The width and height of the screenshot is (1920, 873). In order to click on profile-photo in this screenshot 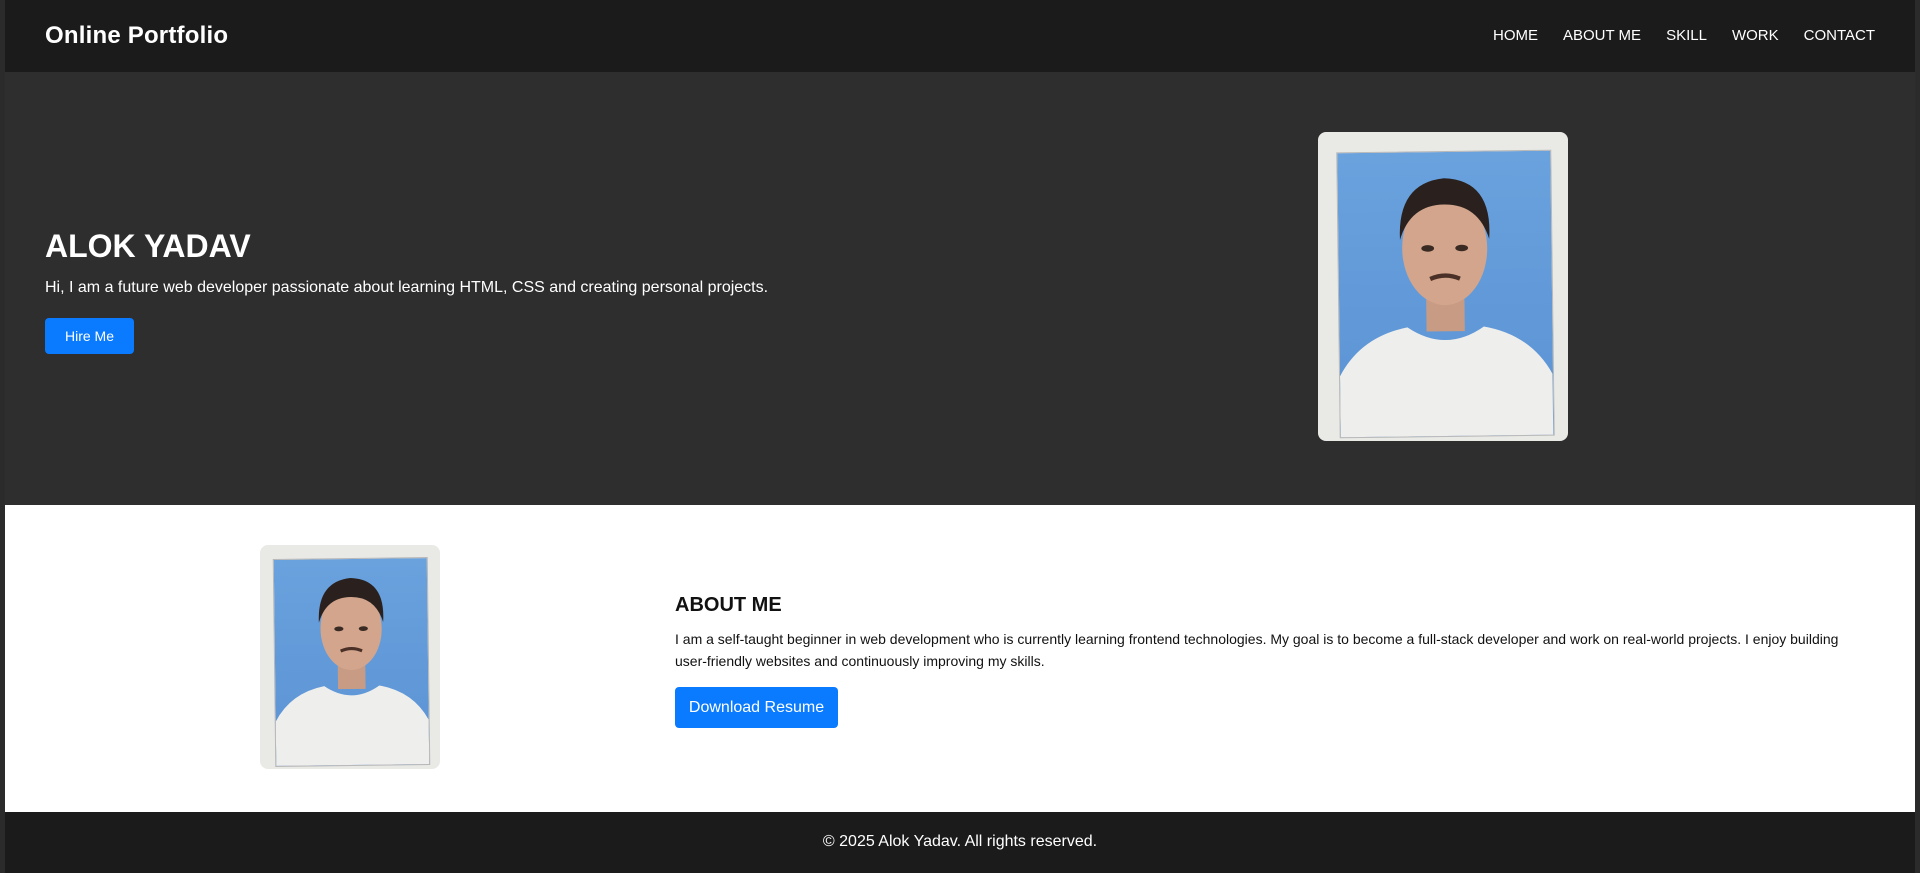, I will do `click(1443, 286)`.